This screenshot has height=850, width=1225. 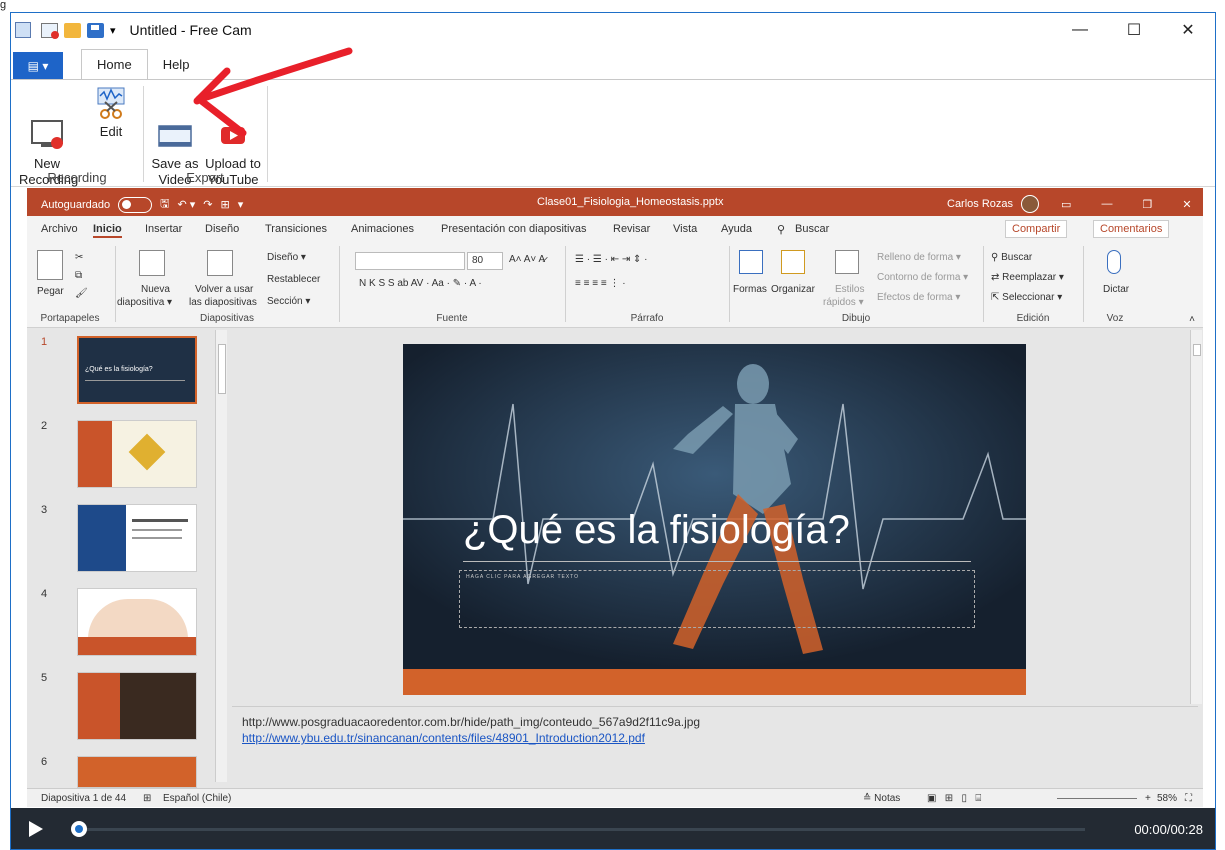 What do you see at coordinates (514, 229) in the screenshot?
I see `ppt-tab-presentacion: Presentación con diapositivas` at bounding box center [514, 229].